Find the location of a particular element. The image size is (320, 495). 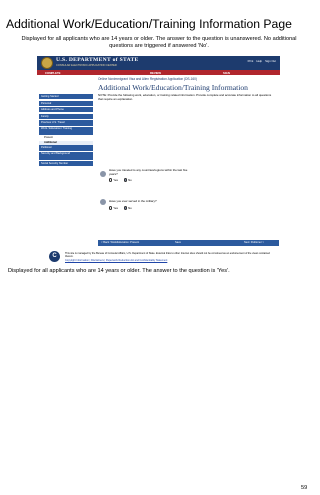

sidebar-item-personal: Personal is located at coordinates (66, 103).